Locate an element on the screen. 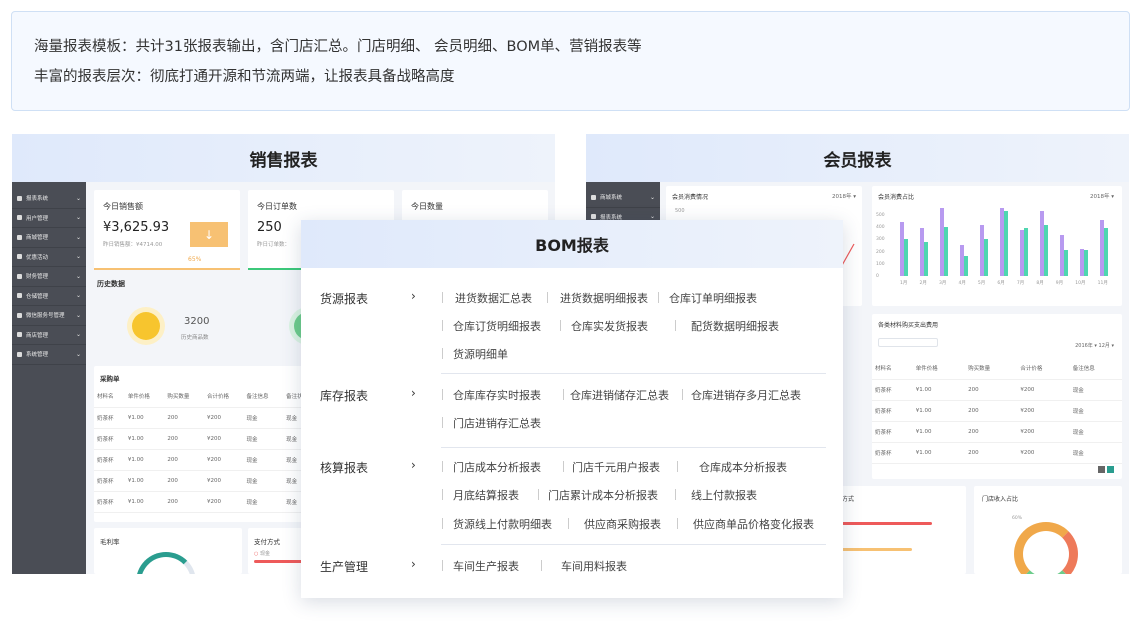 The image size is (1142, 626). sidebar-item: 商店管理 ⌄ is located at coordinates (49, 335).